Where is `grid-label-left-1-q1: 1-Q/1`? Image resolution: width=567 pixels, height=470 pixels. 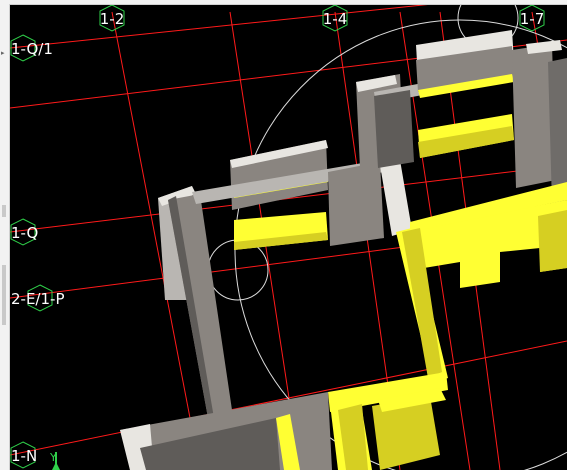
grid-label-left-1-q1: 1-Q/1 is located at coordinates (32, 49).